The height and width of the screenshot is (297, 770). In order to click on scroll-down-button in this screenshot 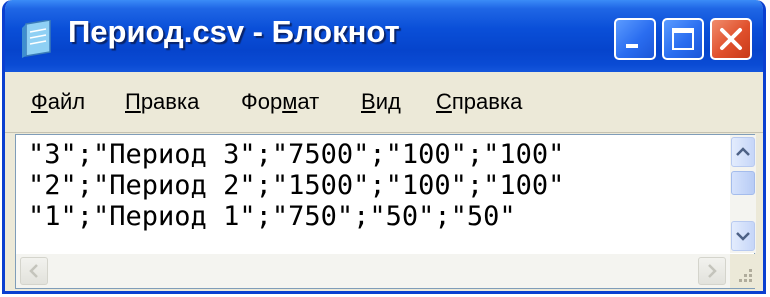, I will do `click(743, 236)`.